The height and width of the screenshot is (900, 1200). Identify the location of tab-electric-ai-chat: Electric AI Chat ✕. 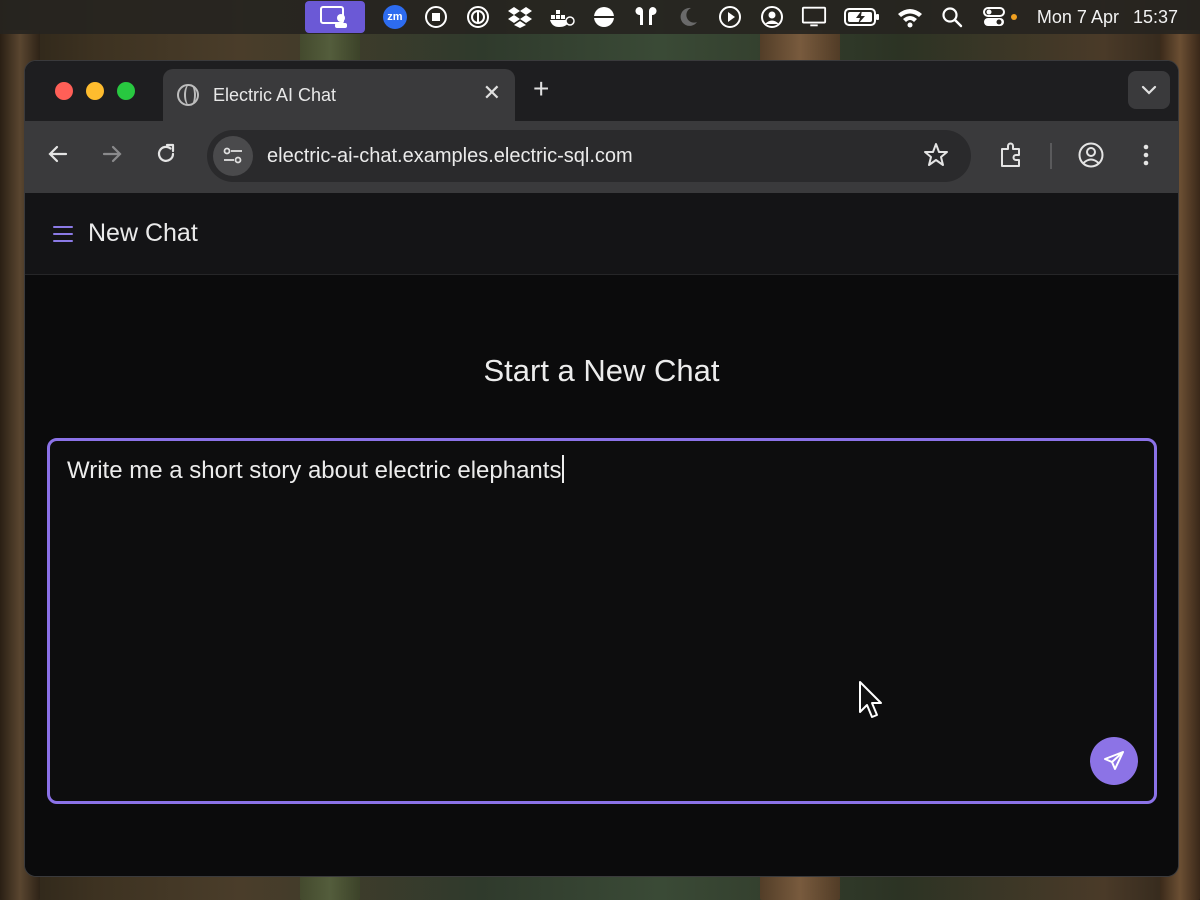
(339, 95).